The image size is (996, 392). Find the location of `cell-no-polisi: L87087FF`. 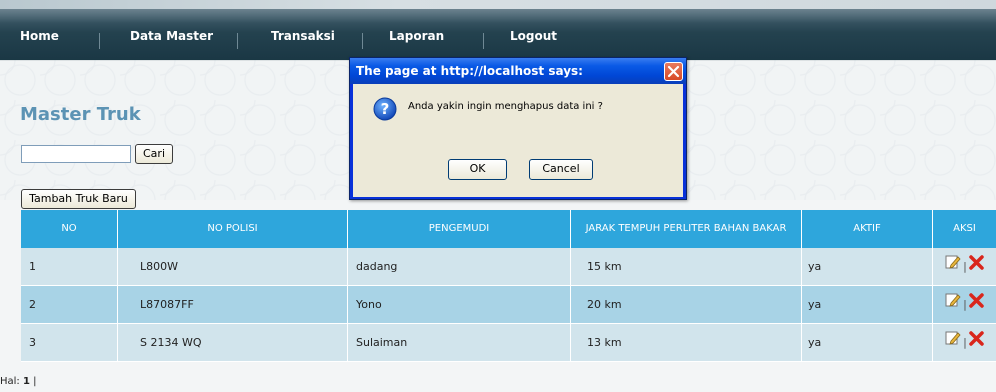

cell-no-polisi: L87087FF is located at coordinates (233, 305).